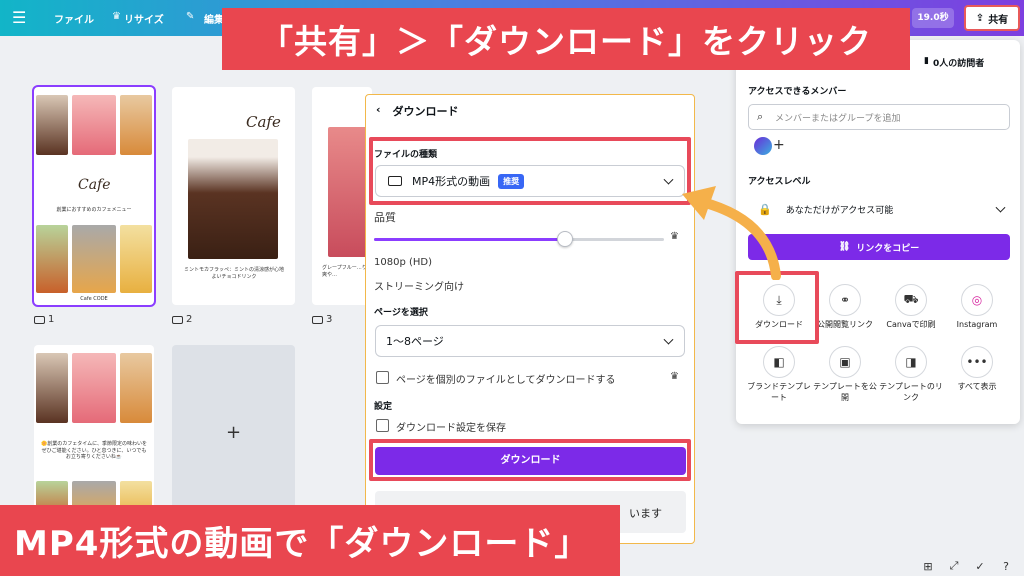  What do you see at coordinates (933, 18) in the screenshot?
I see `duration-badge: 19.0秒` at bounding box center [933, 18].